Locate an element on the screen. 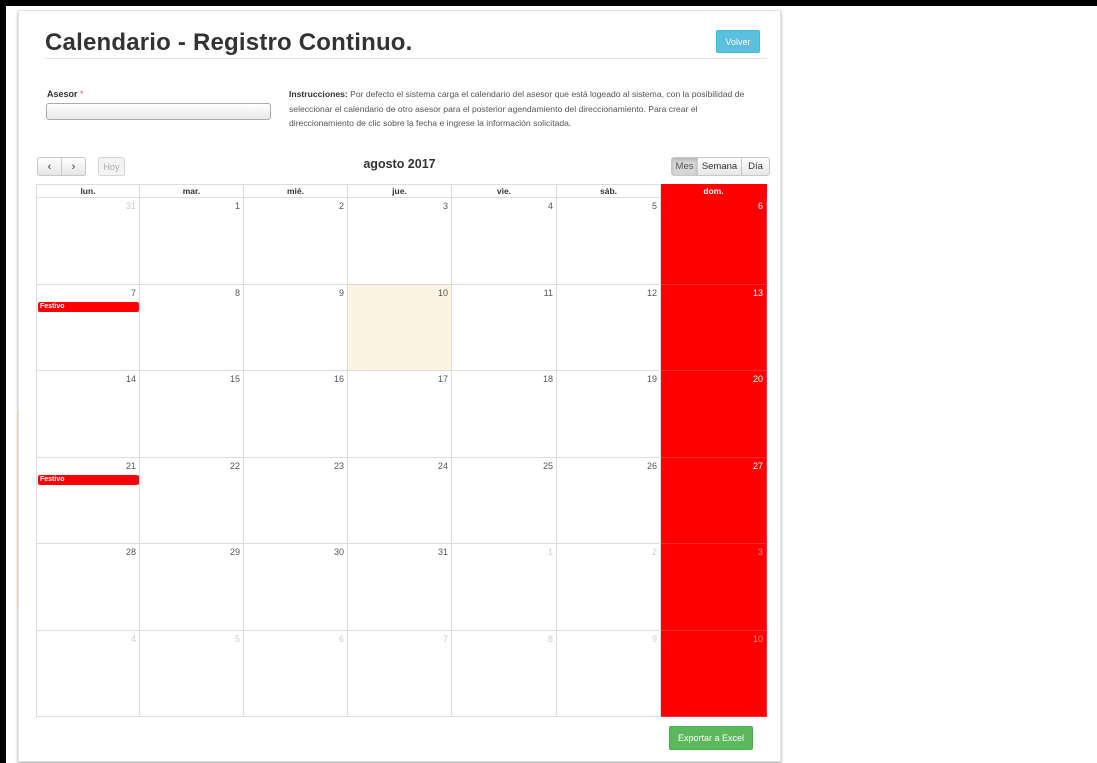 Image resolution: width=1097 pixels, height=763 pixels. day-cell: 11 is located at coordinates (504, 327).